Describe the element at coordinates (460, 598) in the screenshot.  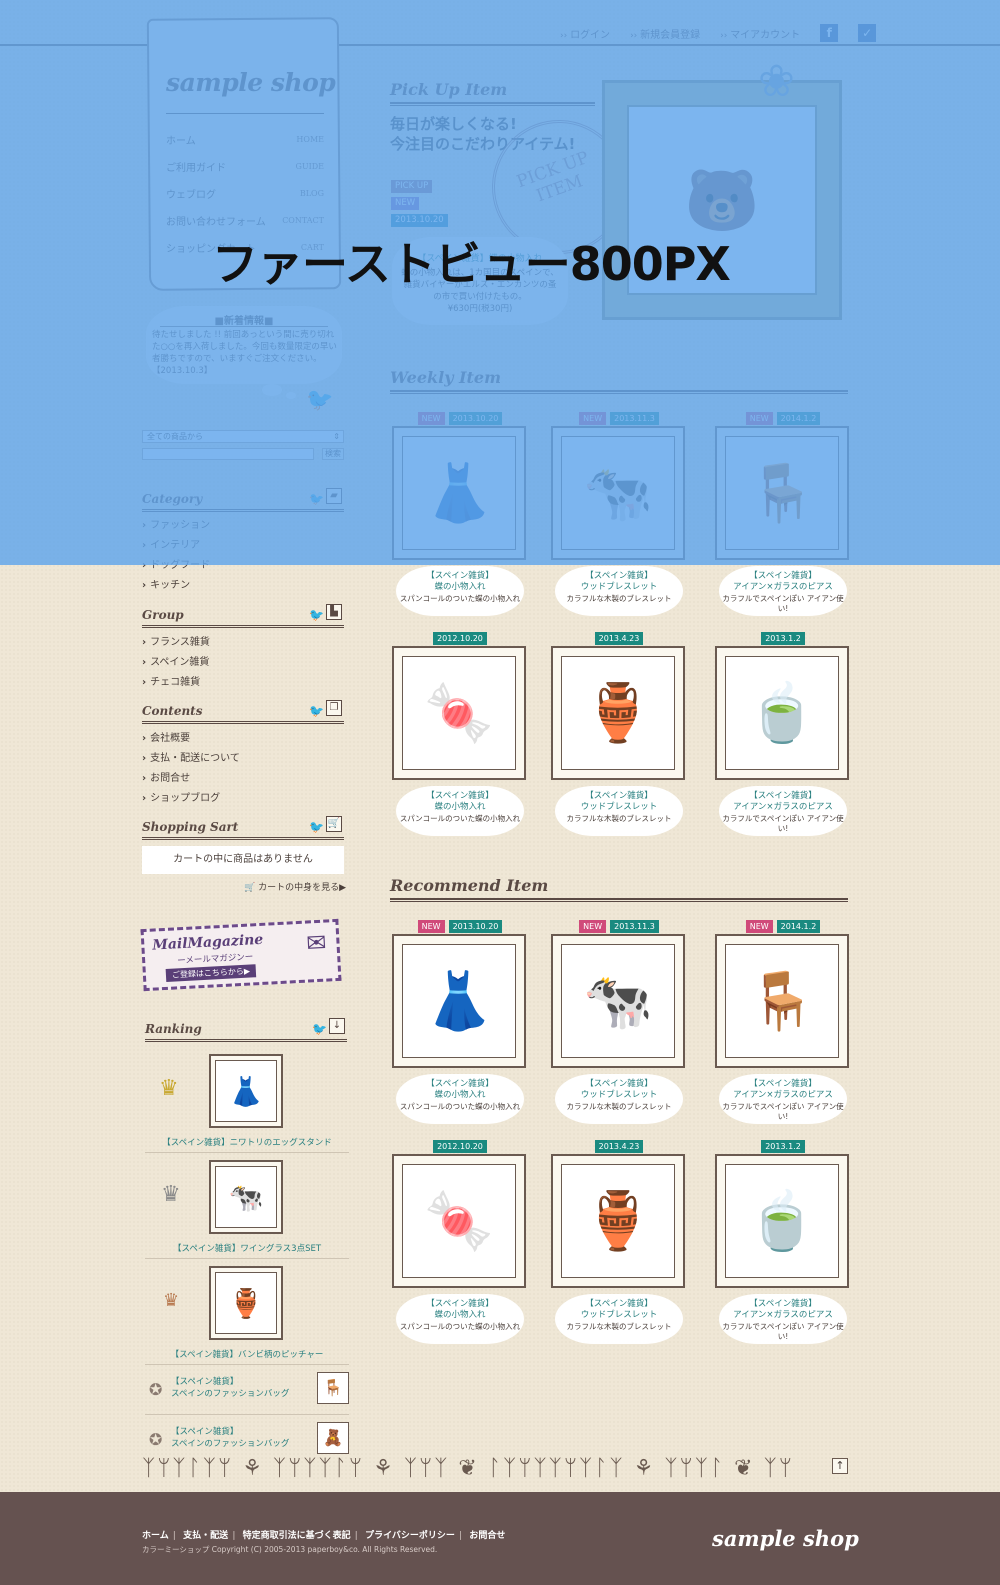
I see `product-desc: スパンコールのついた蝶の小物入れ` at that location.